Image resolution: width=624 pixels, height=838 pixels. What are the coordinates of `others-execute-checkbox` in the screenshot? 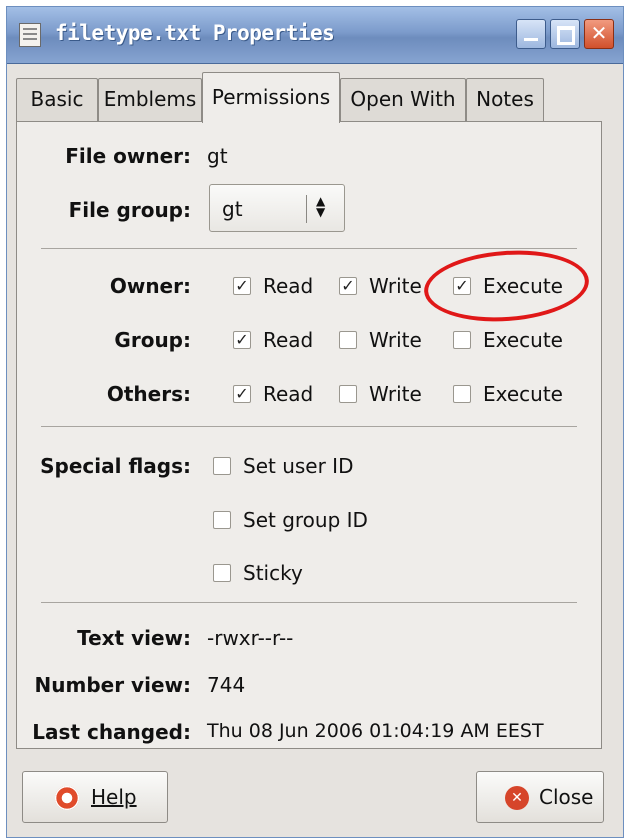 It's located at (462, 394).